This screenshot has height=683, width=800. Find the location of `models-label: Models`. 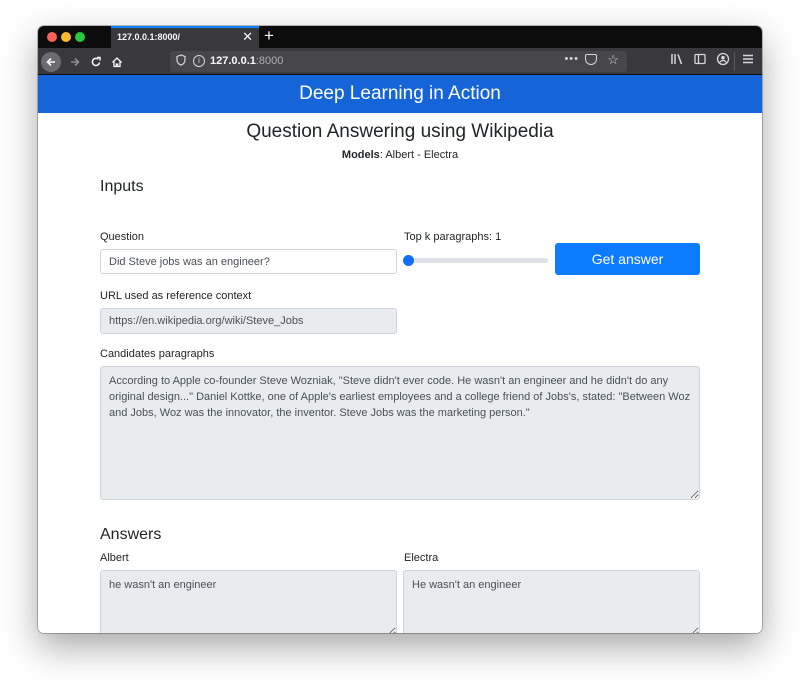

models-label: Models is located at coordinates (360, 155).